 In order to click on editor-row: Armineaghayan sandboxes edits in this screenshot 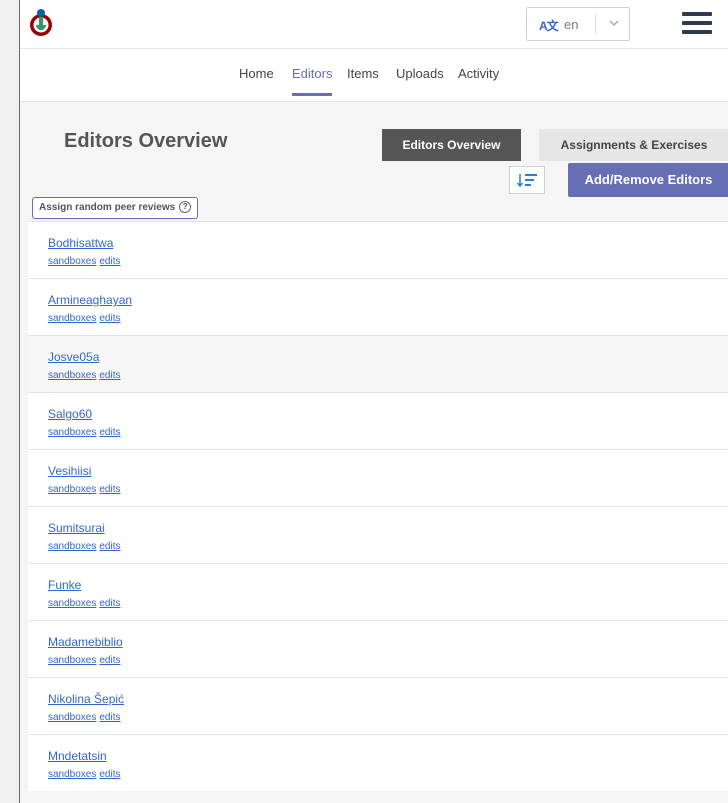, I will do `click(378, 306)`.